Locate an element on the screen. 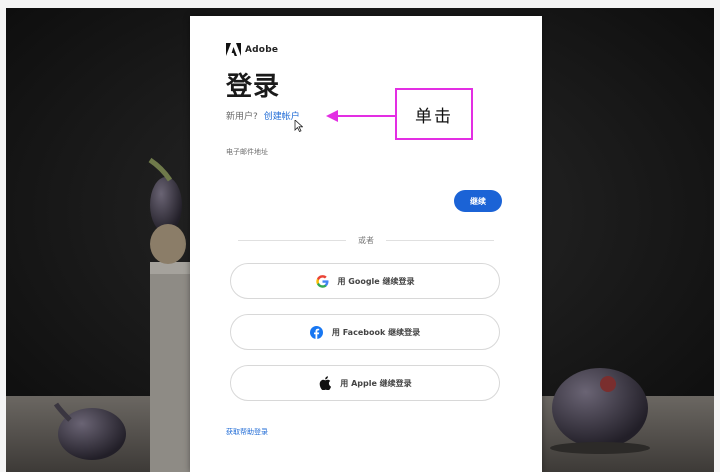 The height and width of the screenshot is (472, 720). frame-edge-right is located at coordinates (717, 236).